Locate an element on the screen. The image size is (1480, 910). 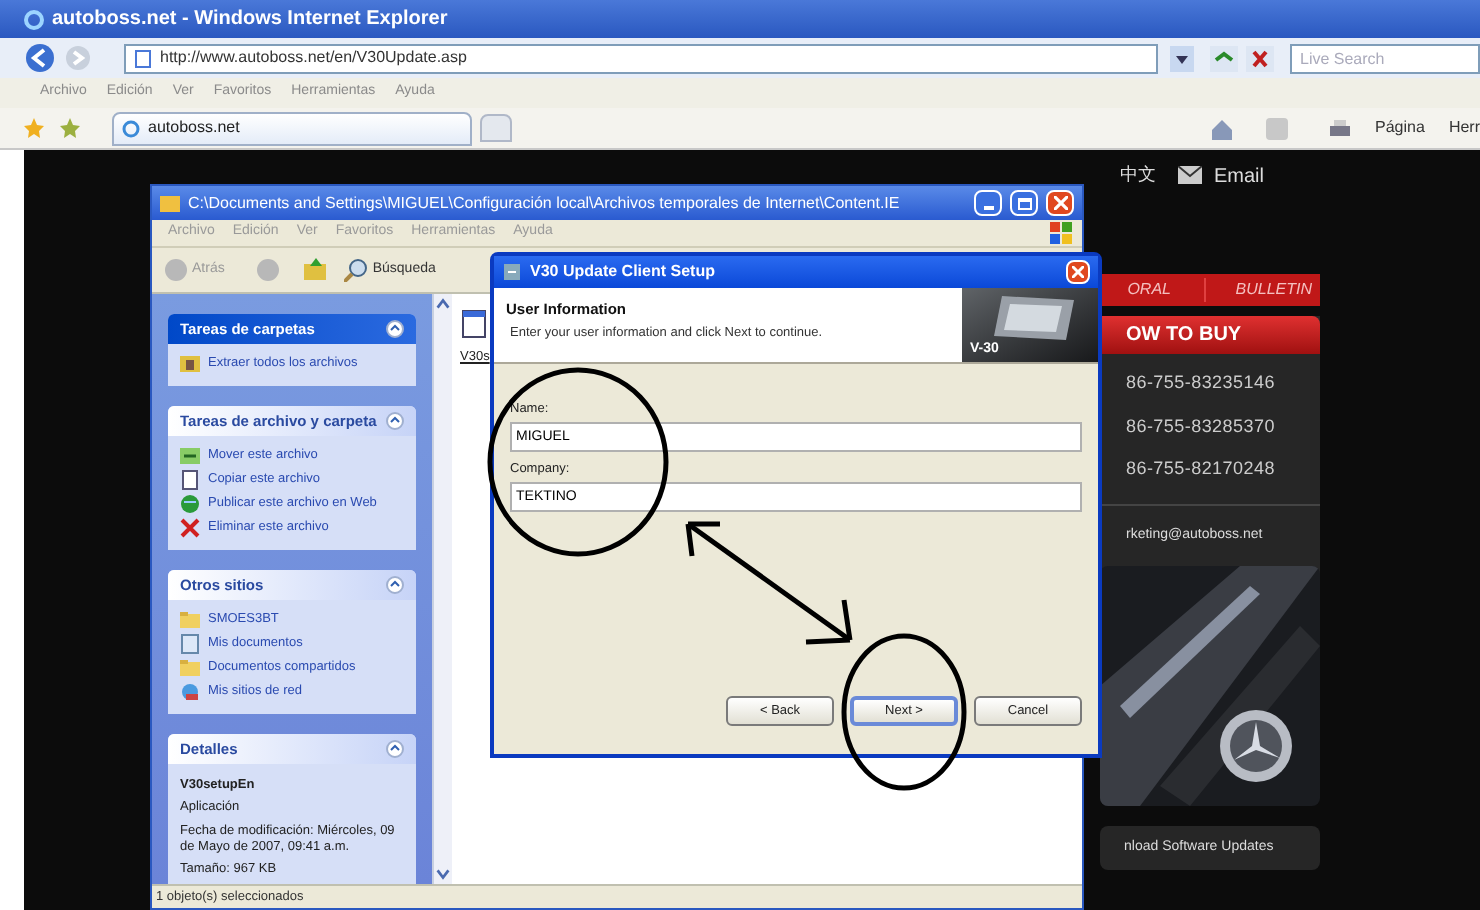
tools-menu: Herr is located at coordinates (1464, 128).